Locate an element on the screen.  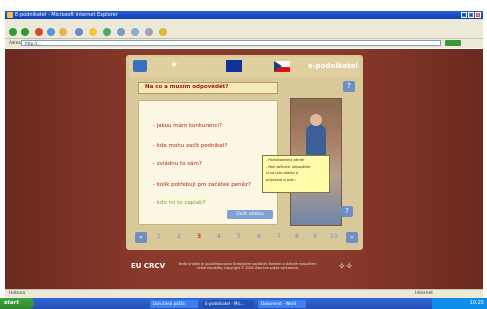
option-item: - kdo mi to zaplatí? is located at coordinates (179, 203).